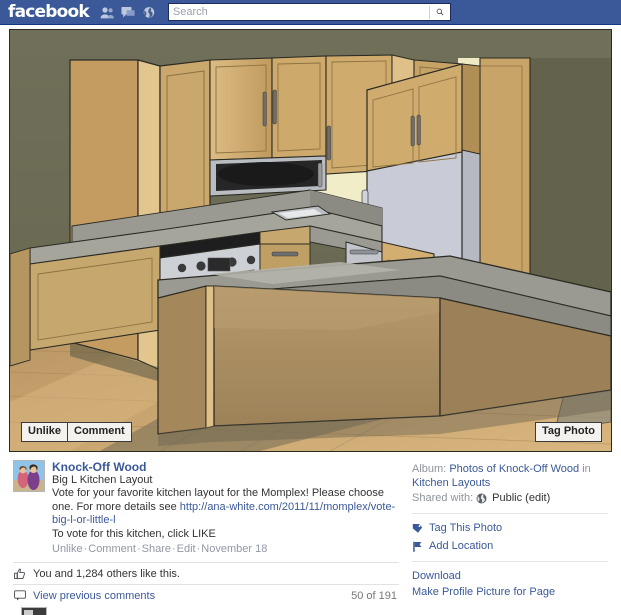 This screenshot has width=621, height=615. I want to click on post-action-row: Unlike·Comment·Share·Edit·November 18, so click(225, 549).